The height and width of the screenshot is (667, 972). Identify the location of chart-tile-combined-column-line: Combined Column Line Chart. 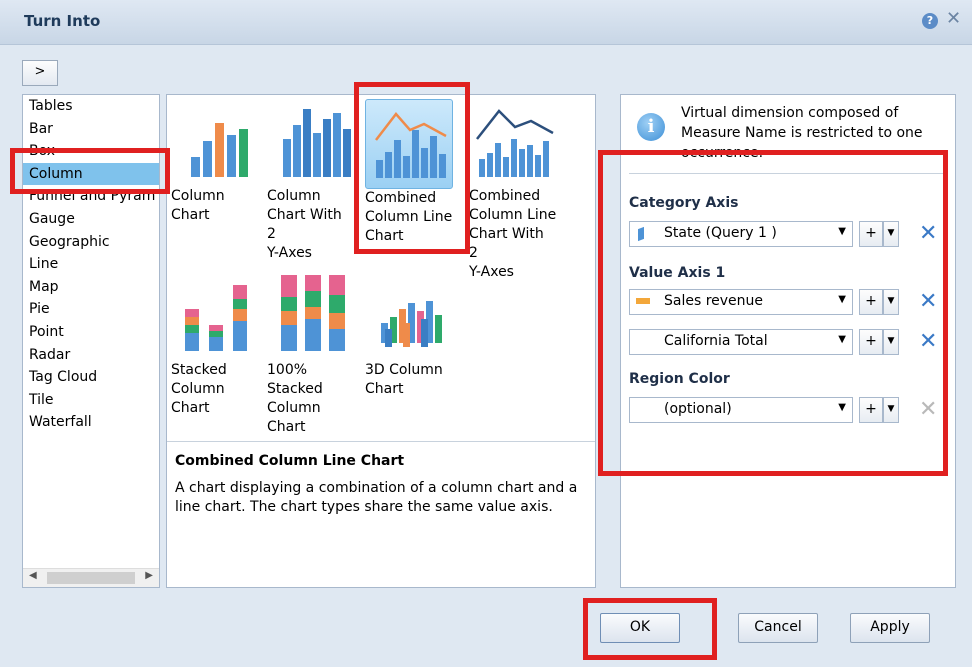
(409, 172).